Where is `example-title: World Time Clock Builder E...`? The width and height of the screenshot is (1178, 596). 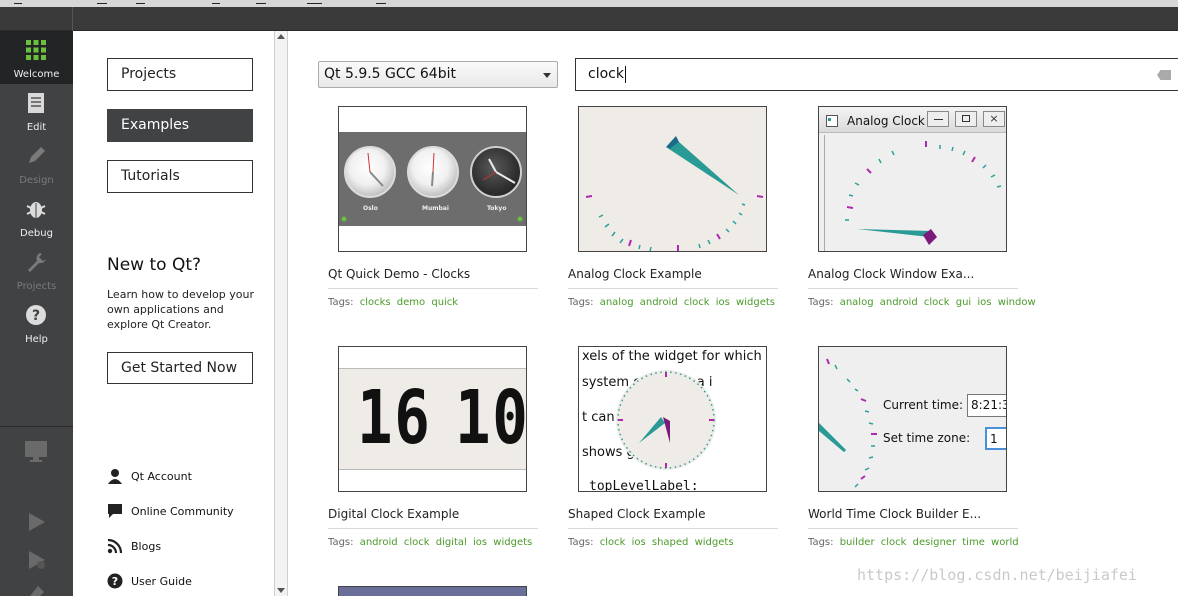
example-title: World Time Clock Builder E... is located at coordinates (913, 518).